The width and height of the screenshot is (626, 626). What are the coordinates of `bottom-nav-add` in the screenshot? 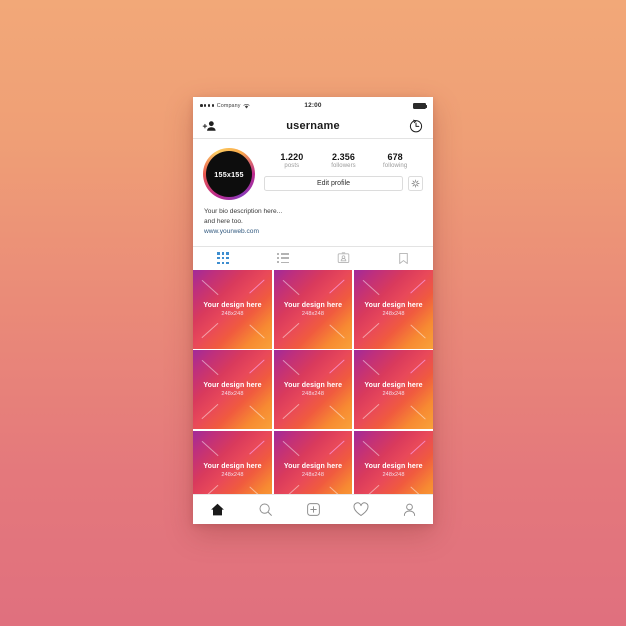 It's located at (313, 509).